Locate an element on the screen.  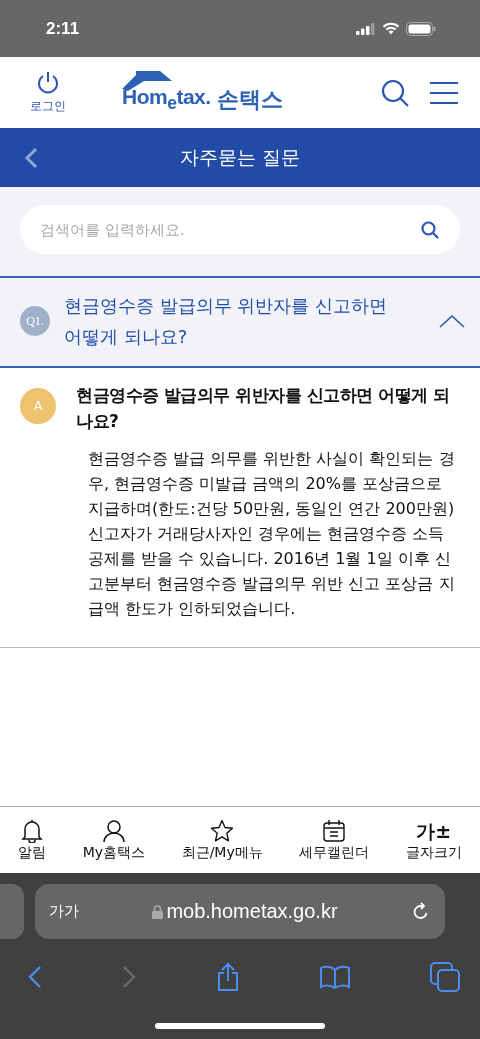
question-row: Q1. 현금영수증 발급의무 위반자를 신고하면 어떻게 되나요? is located at coordinates (240, 322).